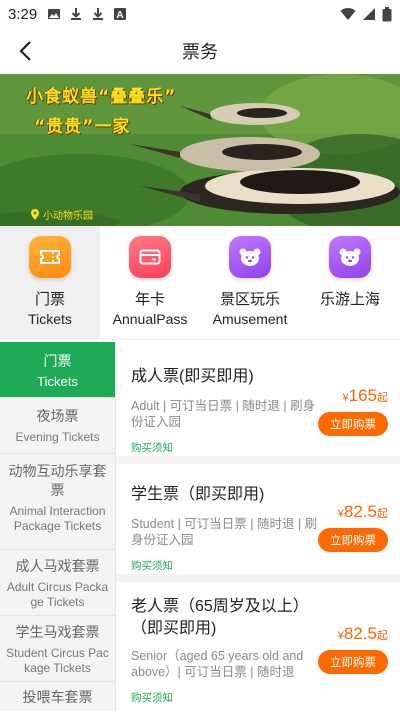  Describe the element at coordinates (150, 257) in the screenshot. I see `card-icon` at that location.